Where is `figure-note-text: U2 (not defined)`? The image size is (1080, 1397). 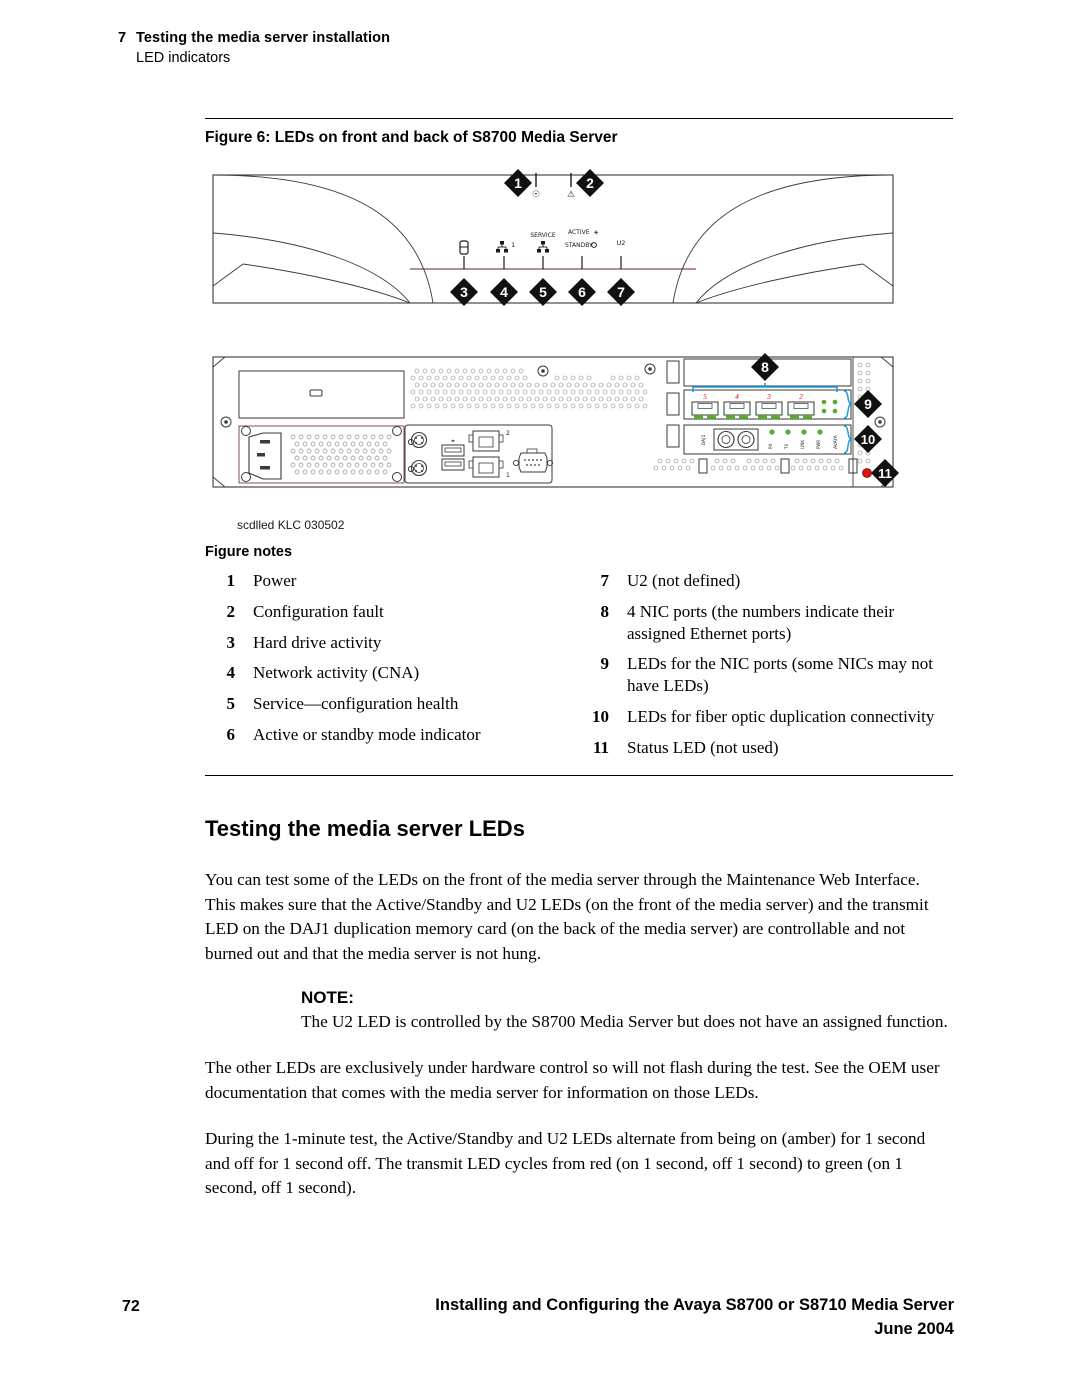
figure-note-text: U2 (not defined) is located at coordinates (684, 580).